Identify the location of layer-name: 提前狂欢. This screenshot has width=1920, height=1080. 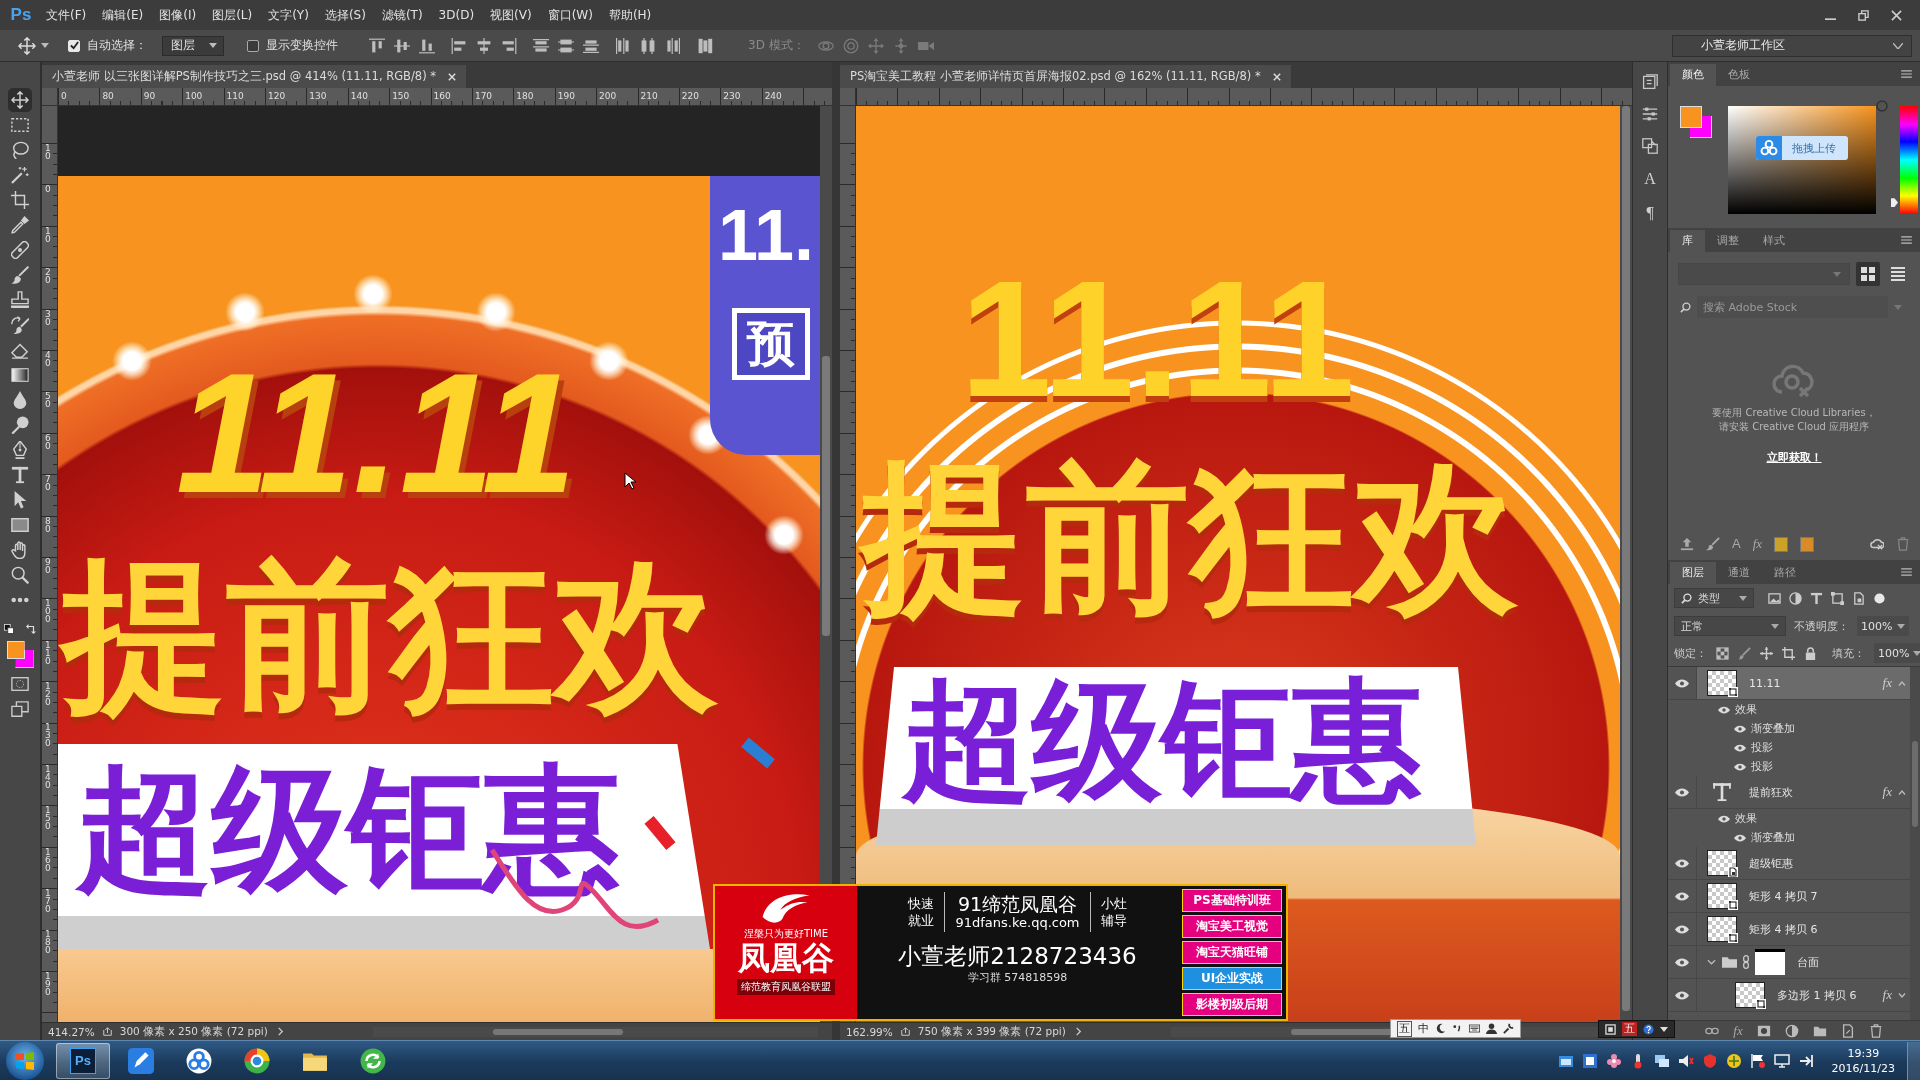
(1771, 792).